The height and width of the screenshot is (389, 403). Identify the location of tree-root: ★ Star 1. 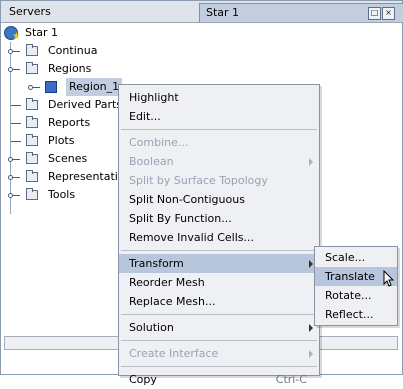
(60, 33).